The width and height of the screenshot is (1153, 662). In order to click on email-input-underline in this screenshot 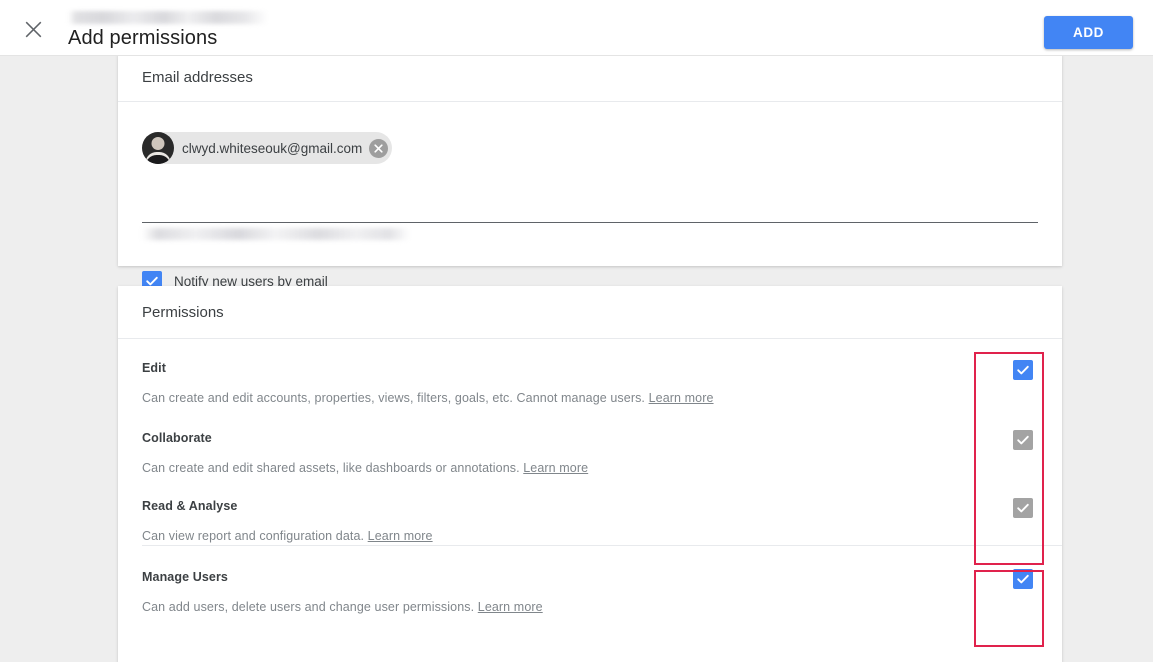, I will do `click(590, 222)`.